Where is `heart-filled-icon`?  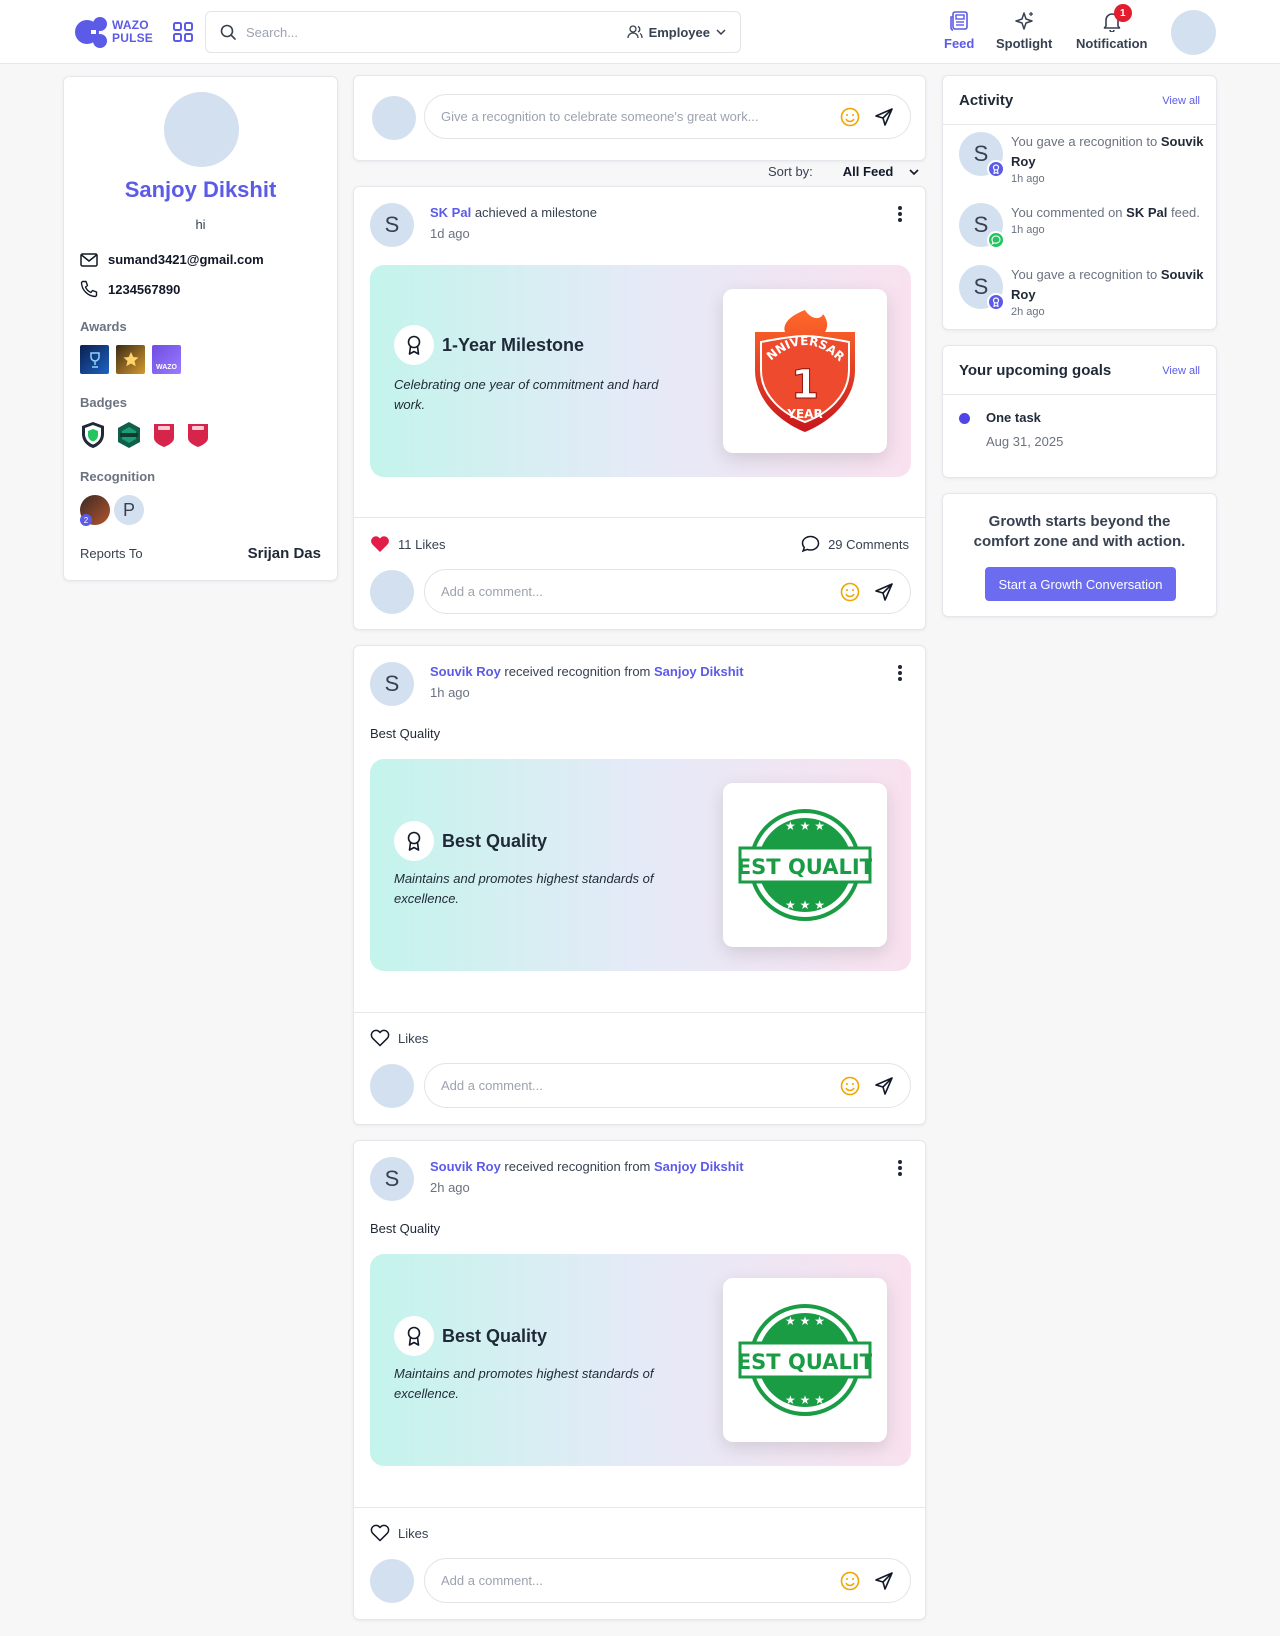
heart-filled-icon is located at coordinates (380, 544).